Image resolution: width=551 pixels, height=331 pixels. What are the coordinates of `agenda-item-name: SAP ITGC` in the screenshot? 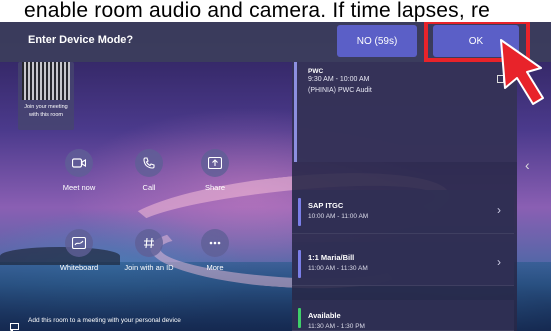 It's located at (326, 205).